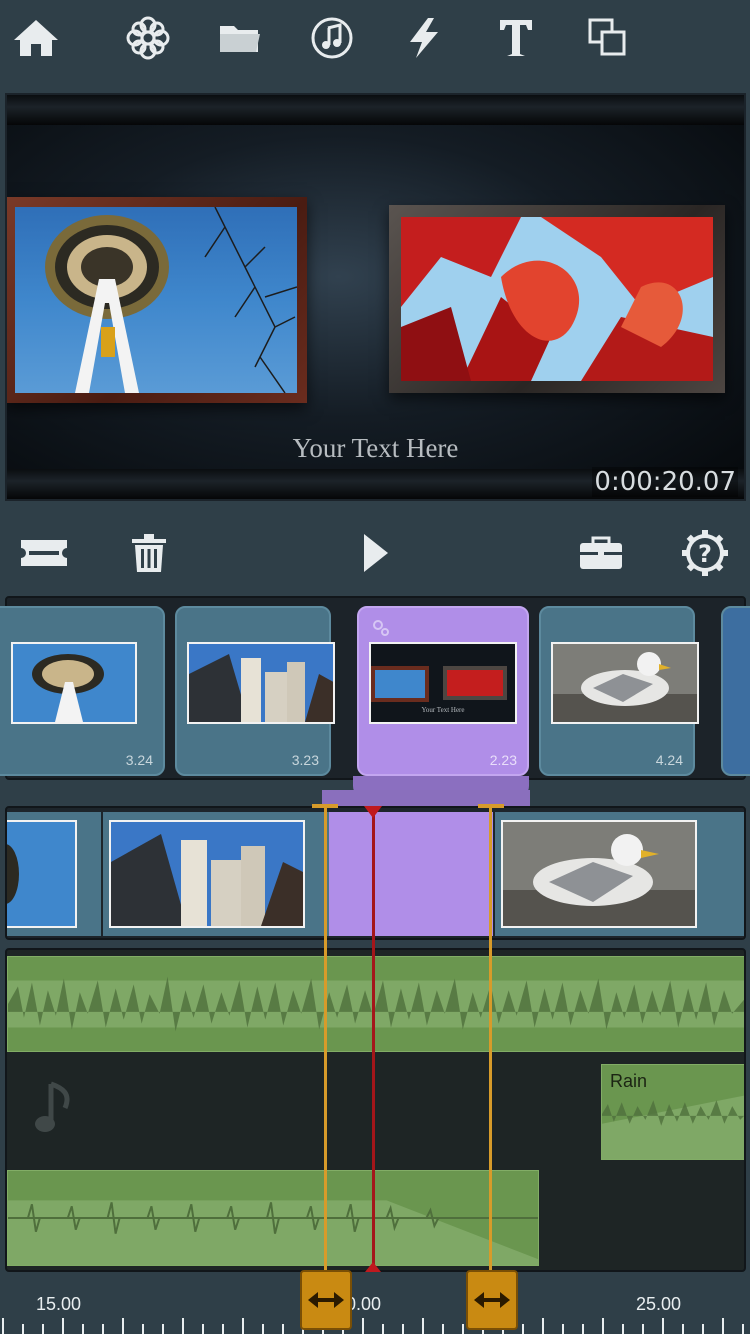 The height and width of the screenshot is (1334, 750). I want to click on video-track, so click(375, 873).